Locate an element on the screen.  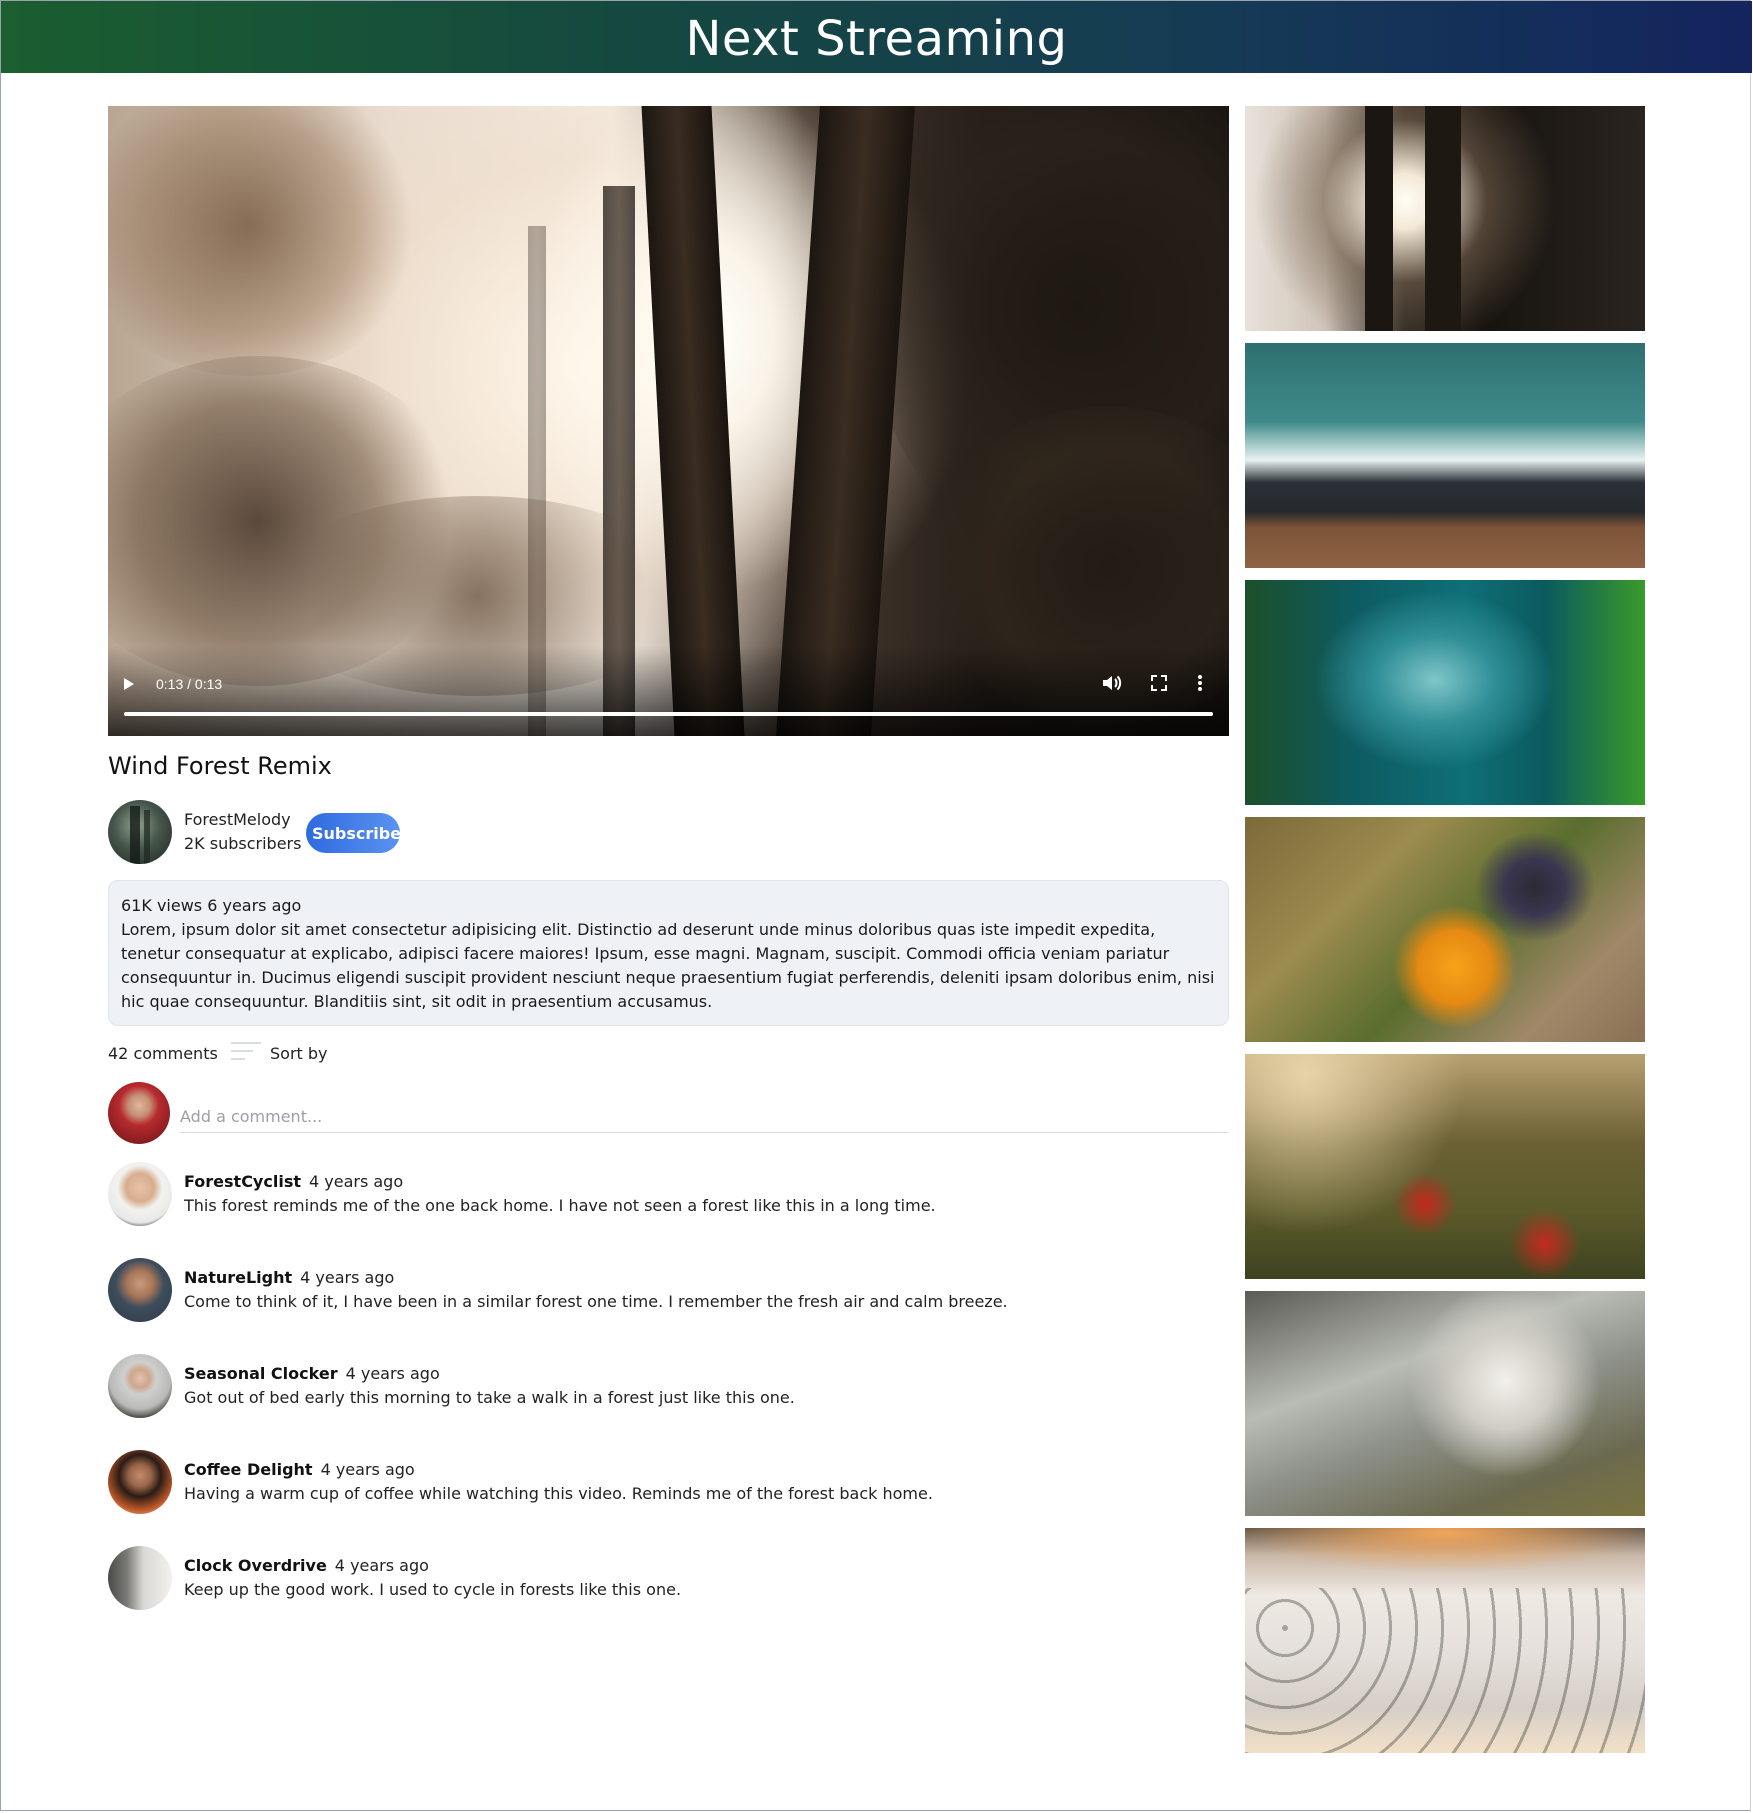
progress-bar is located at coordinates (668, 714).